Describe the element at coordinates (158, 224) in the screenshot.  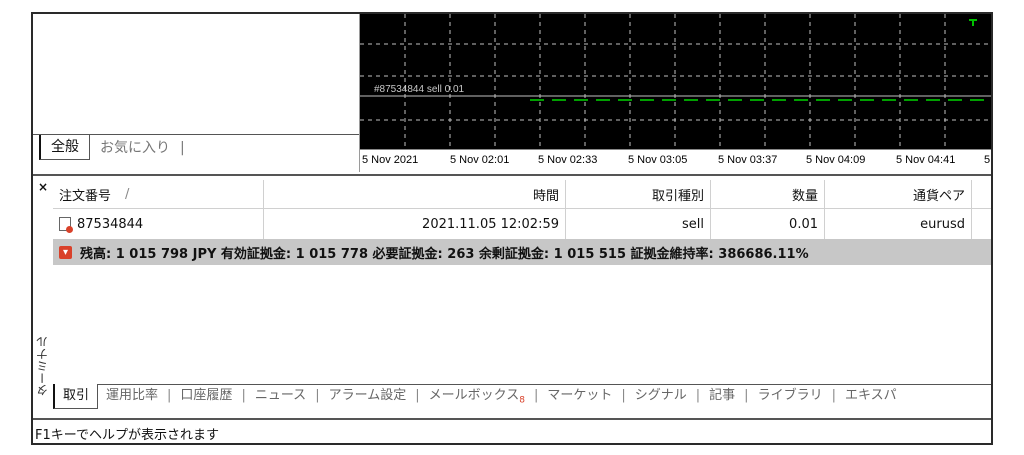
I see `ticket-cell: 87534844` at that location.